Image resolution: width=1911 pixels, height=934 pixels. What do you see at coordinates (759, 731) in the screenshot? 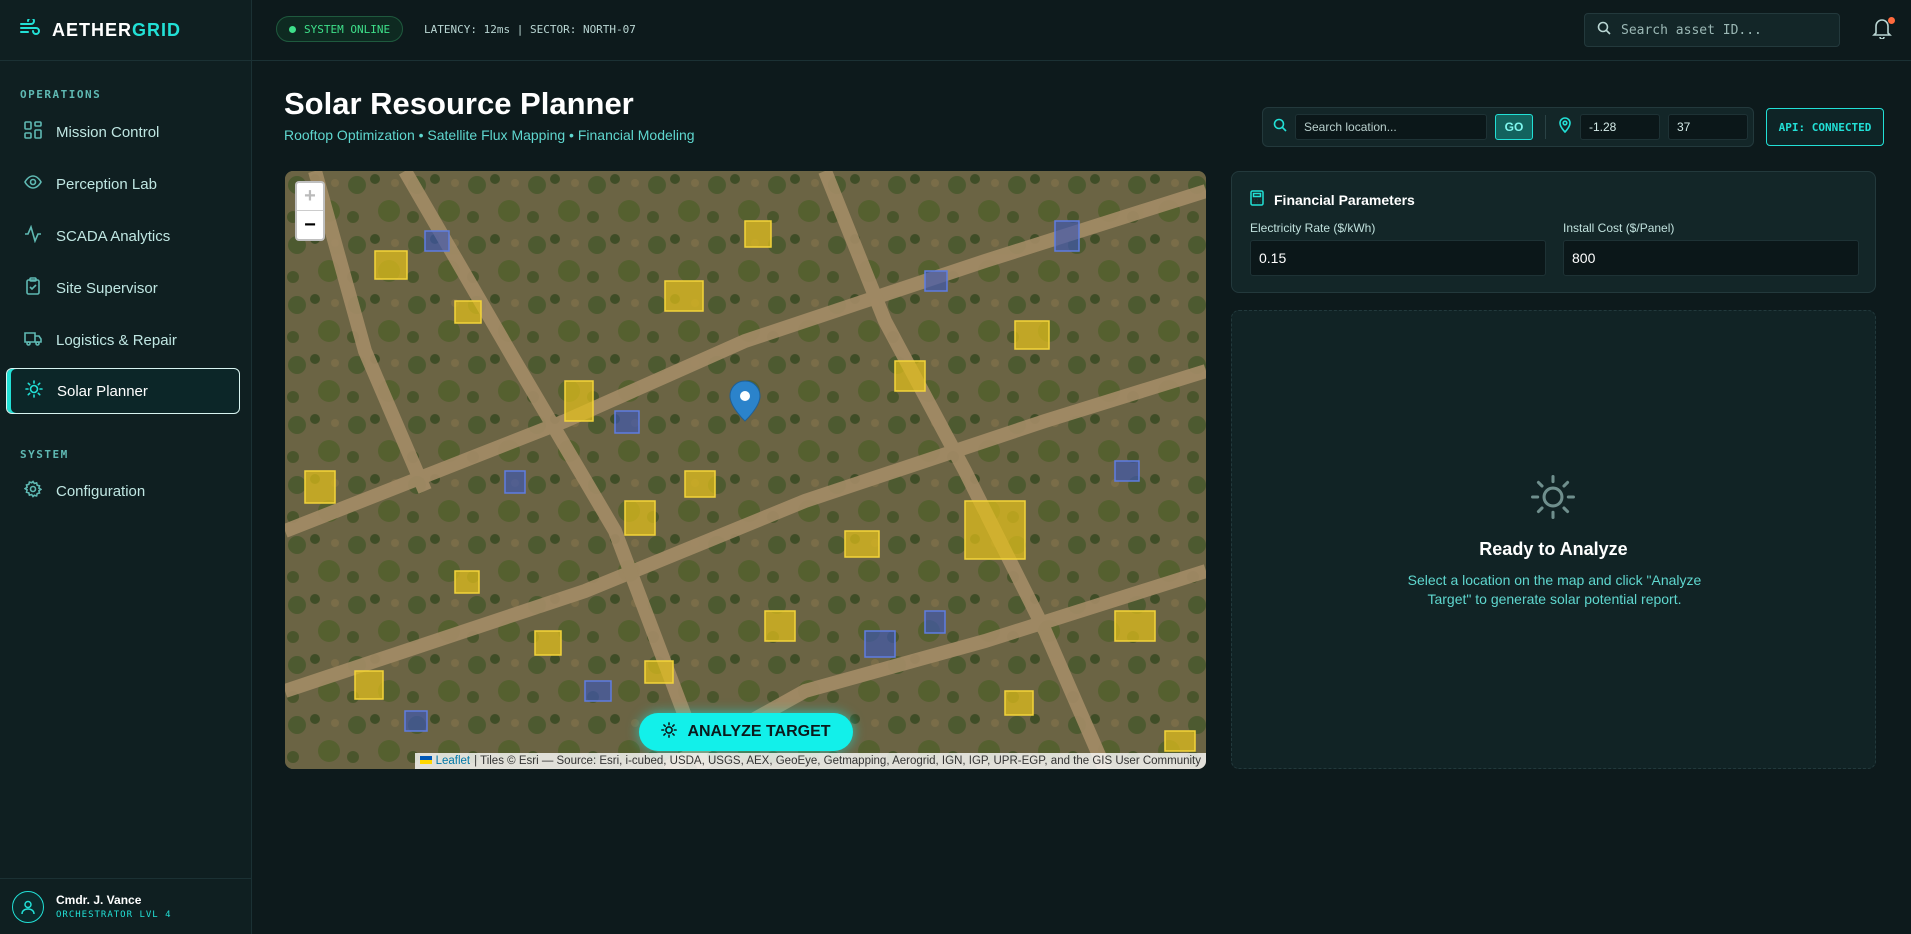
I see `analyze-target-label: ANALYZE TARGET` at bounding box center [759, 731].